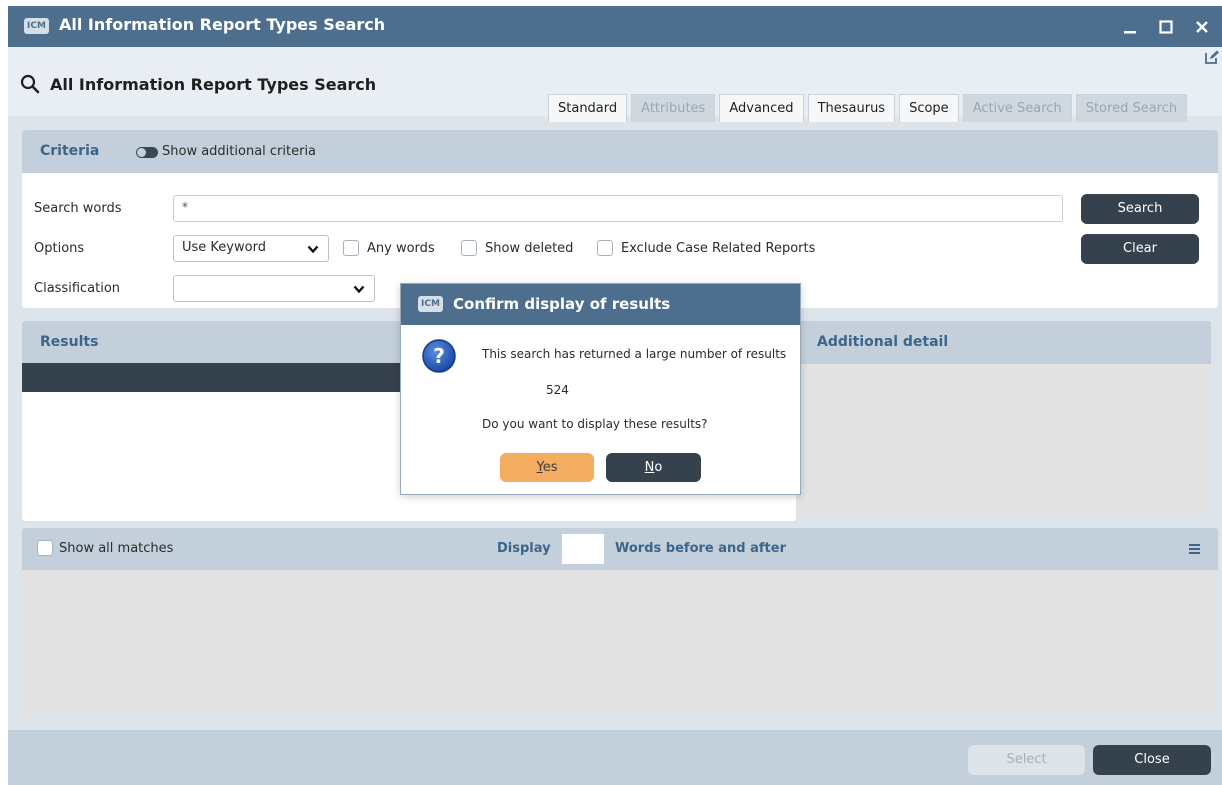  I want to click on dialog-title: Confirm display of results, so click(562, 304).